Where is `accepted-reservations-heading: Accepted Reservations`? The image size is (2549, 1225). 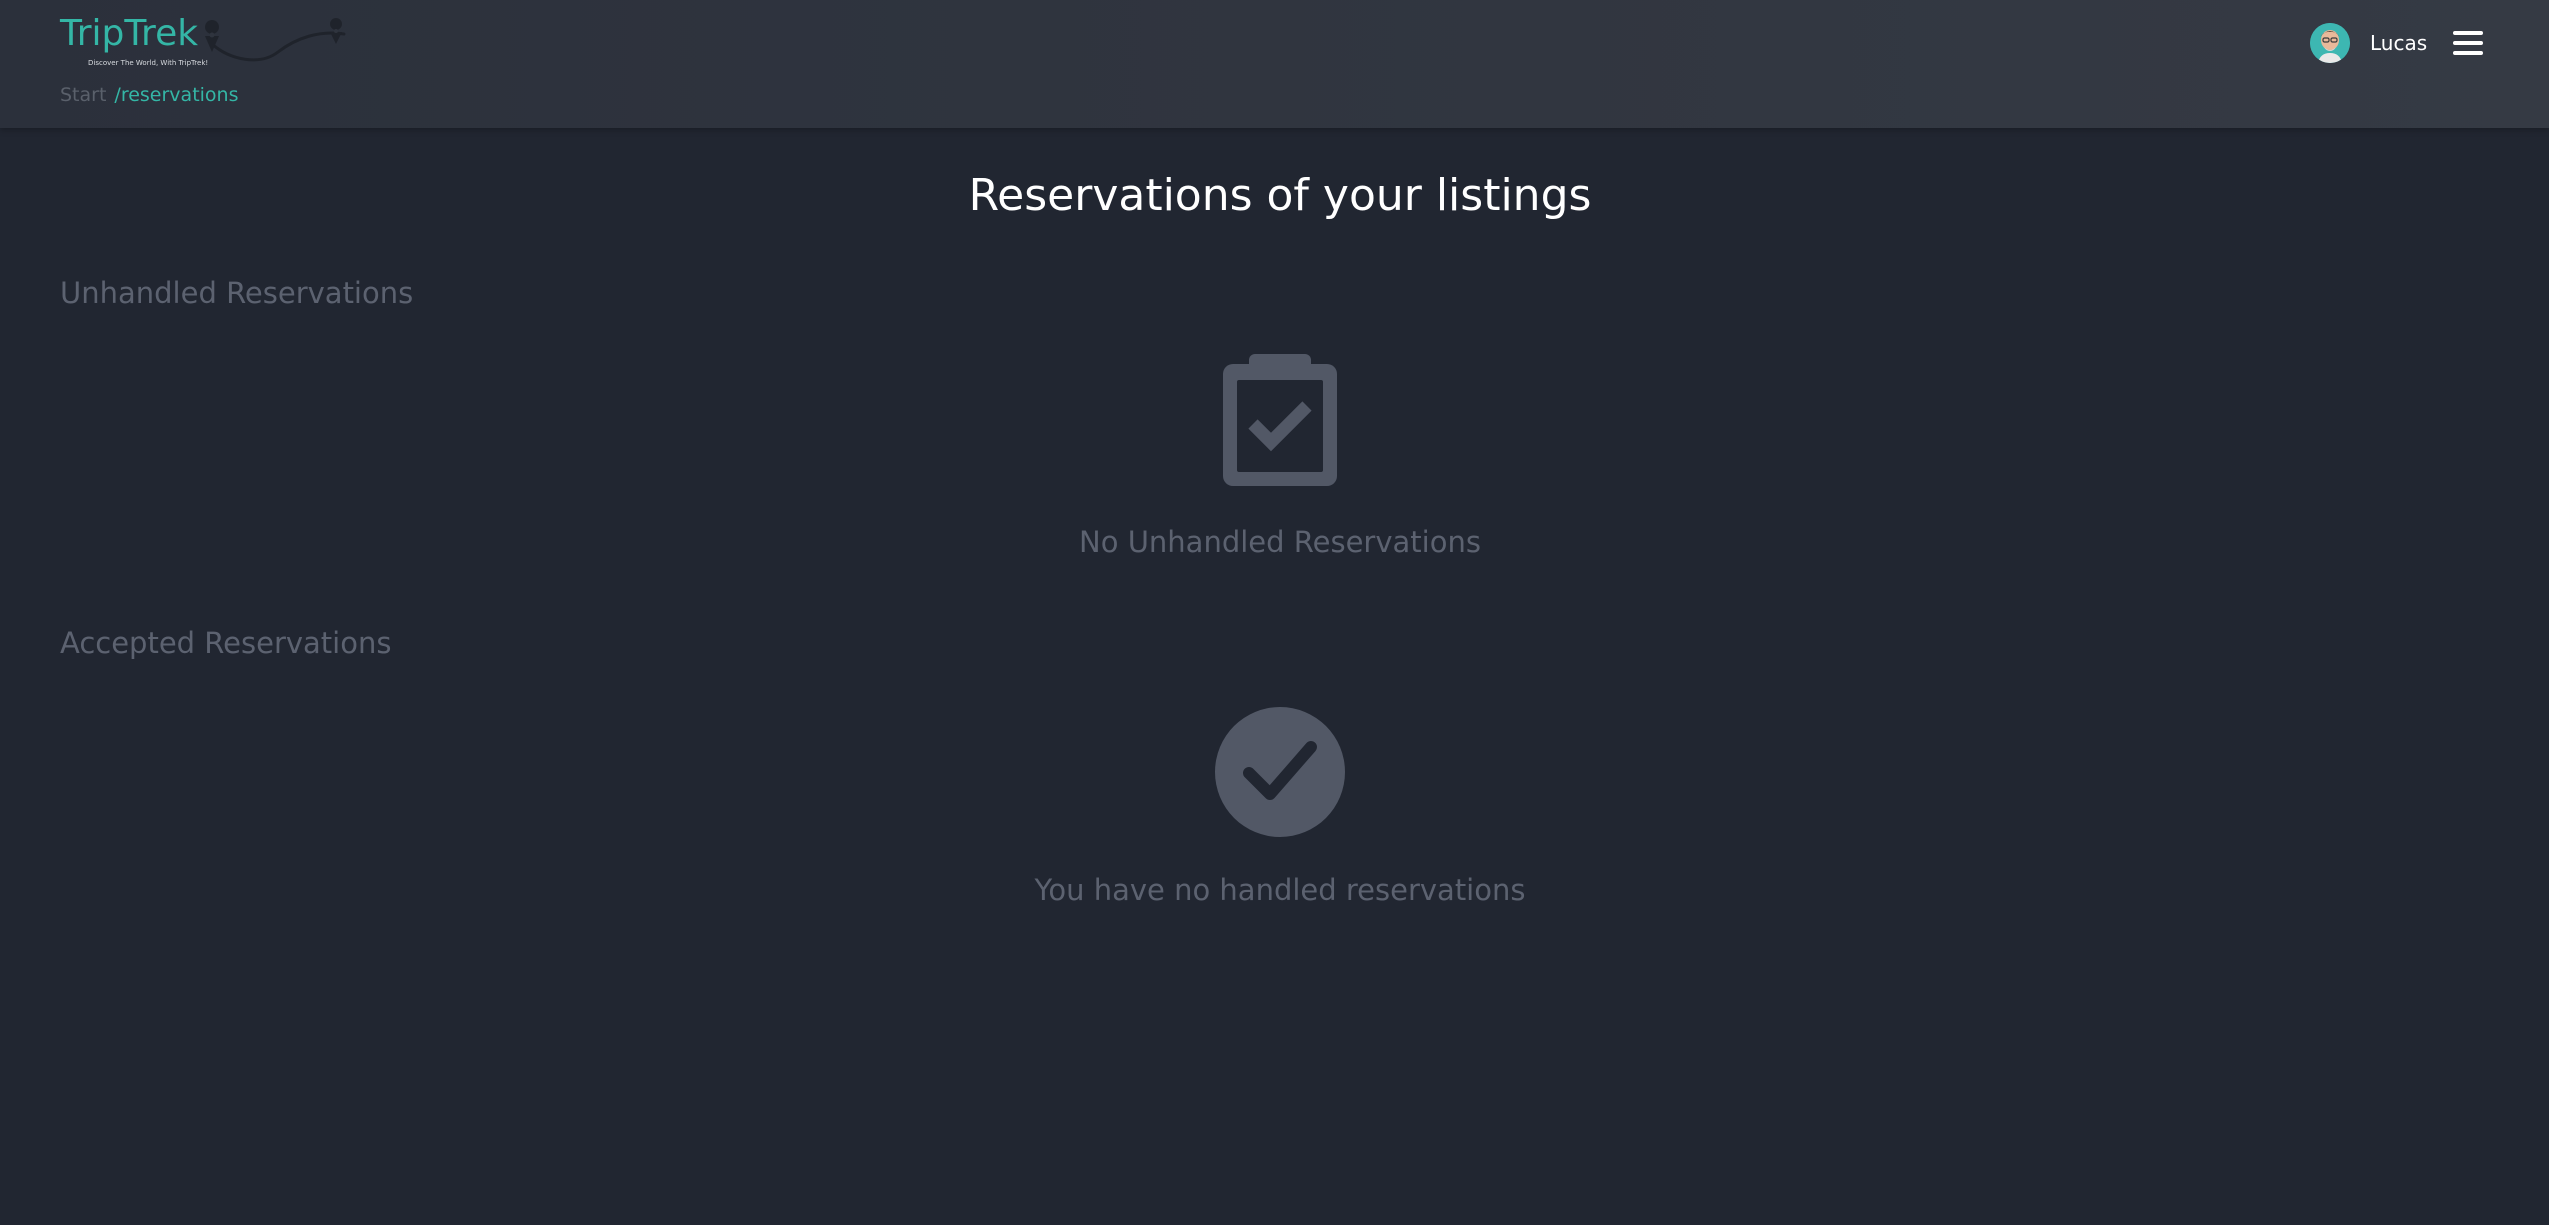 accepted-reservations-heading: Accepted Reservations is located at coordinates (226, 643).